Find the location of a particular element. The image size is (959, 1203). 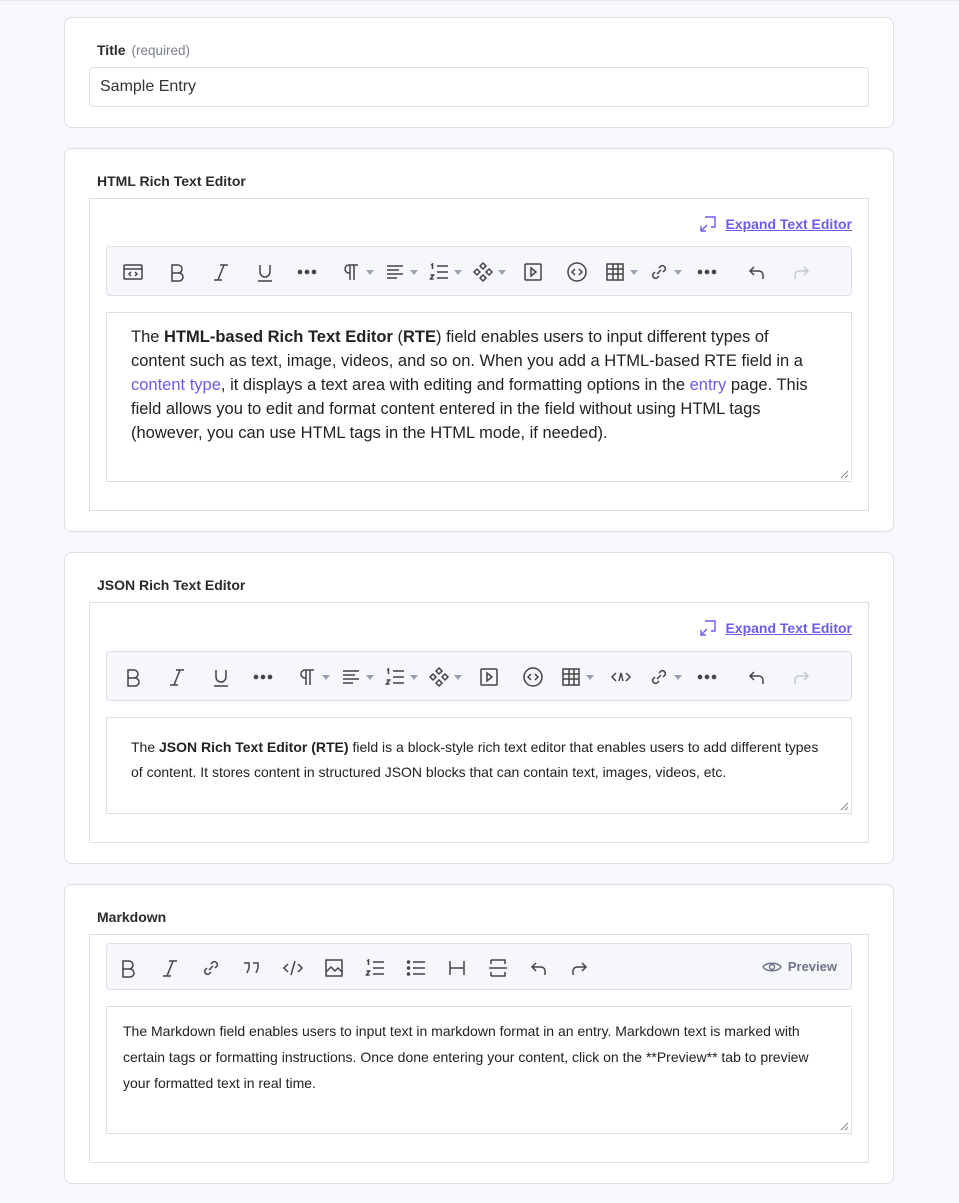

video-icon is located at coordinates (533, 272).